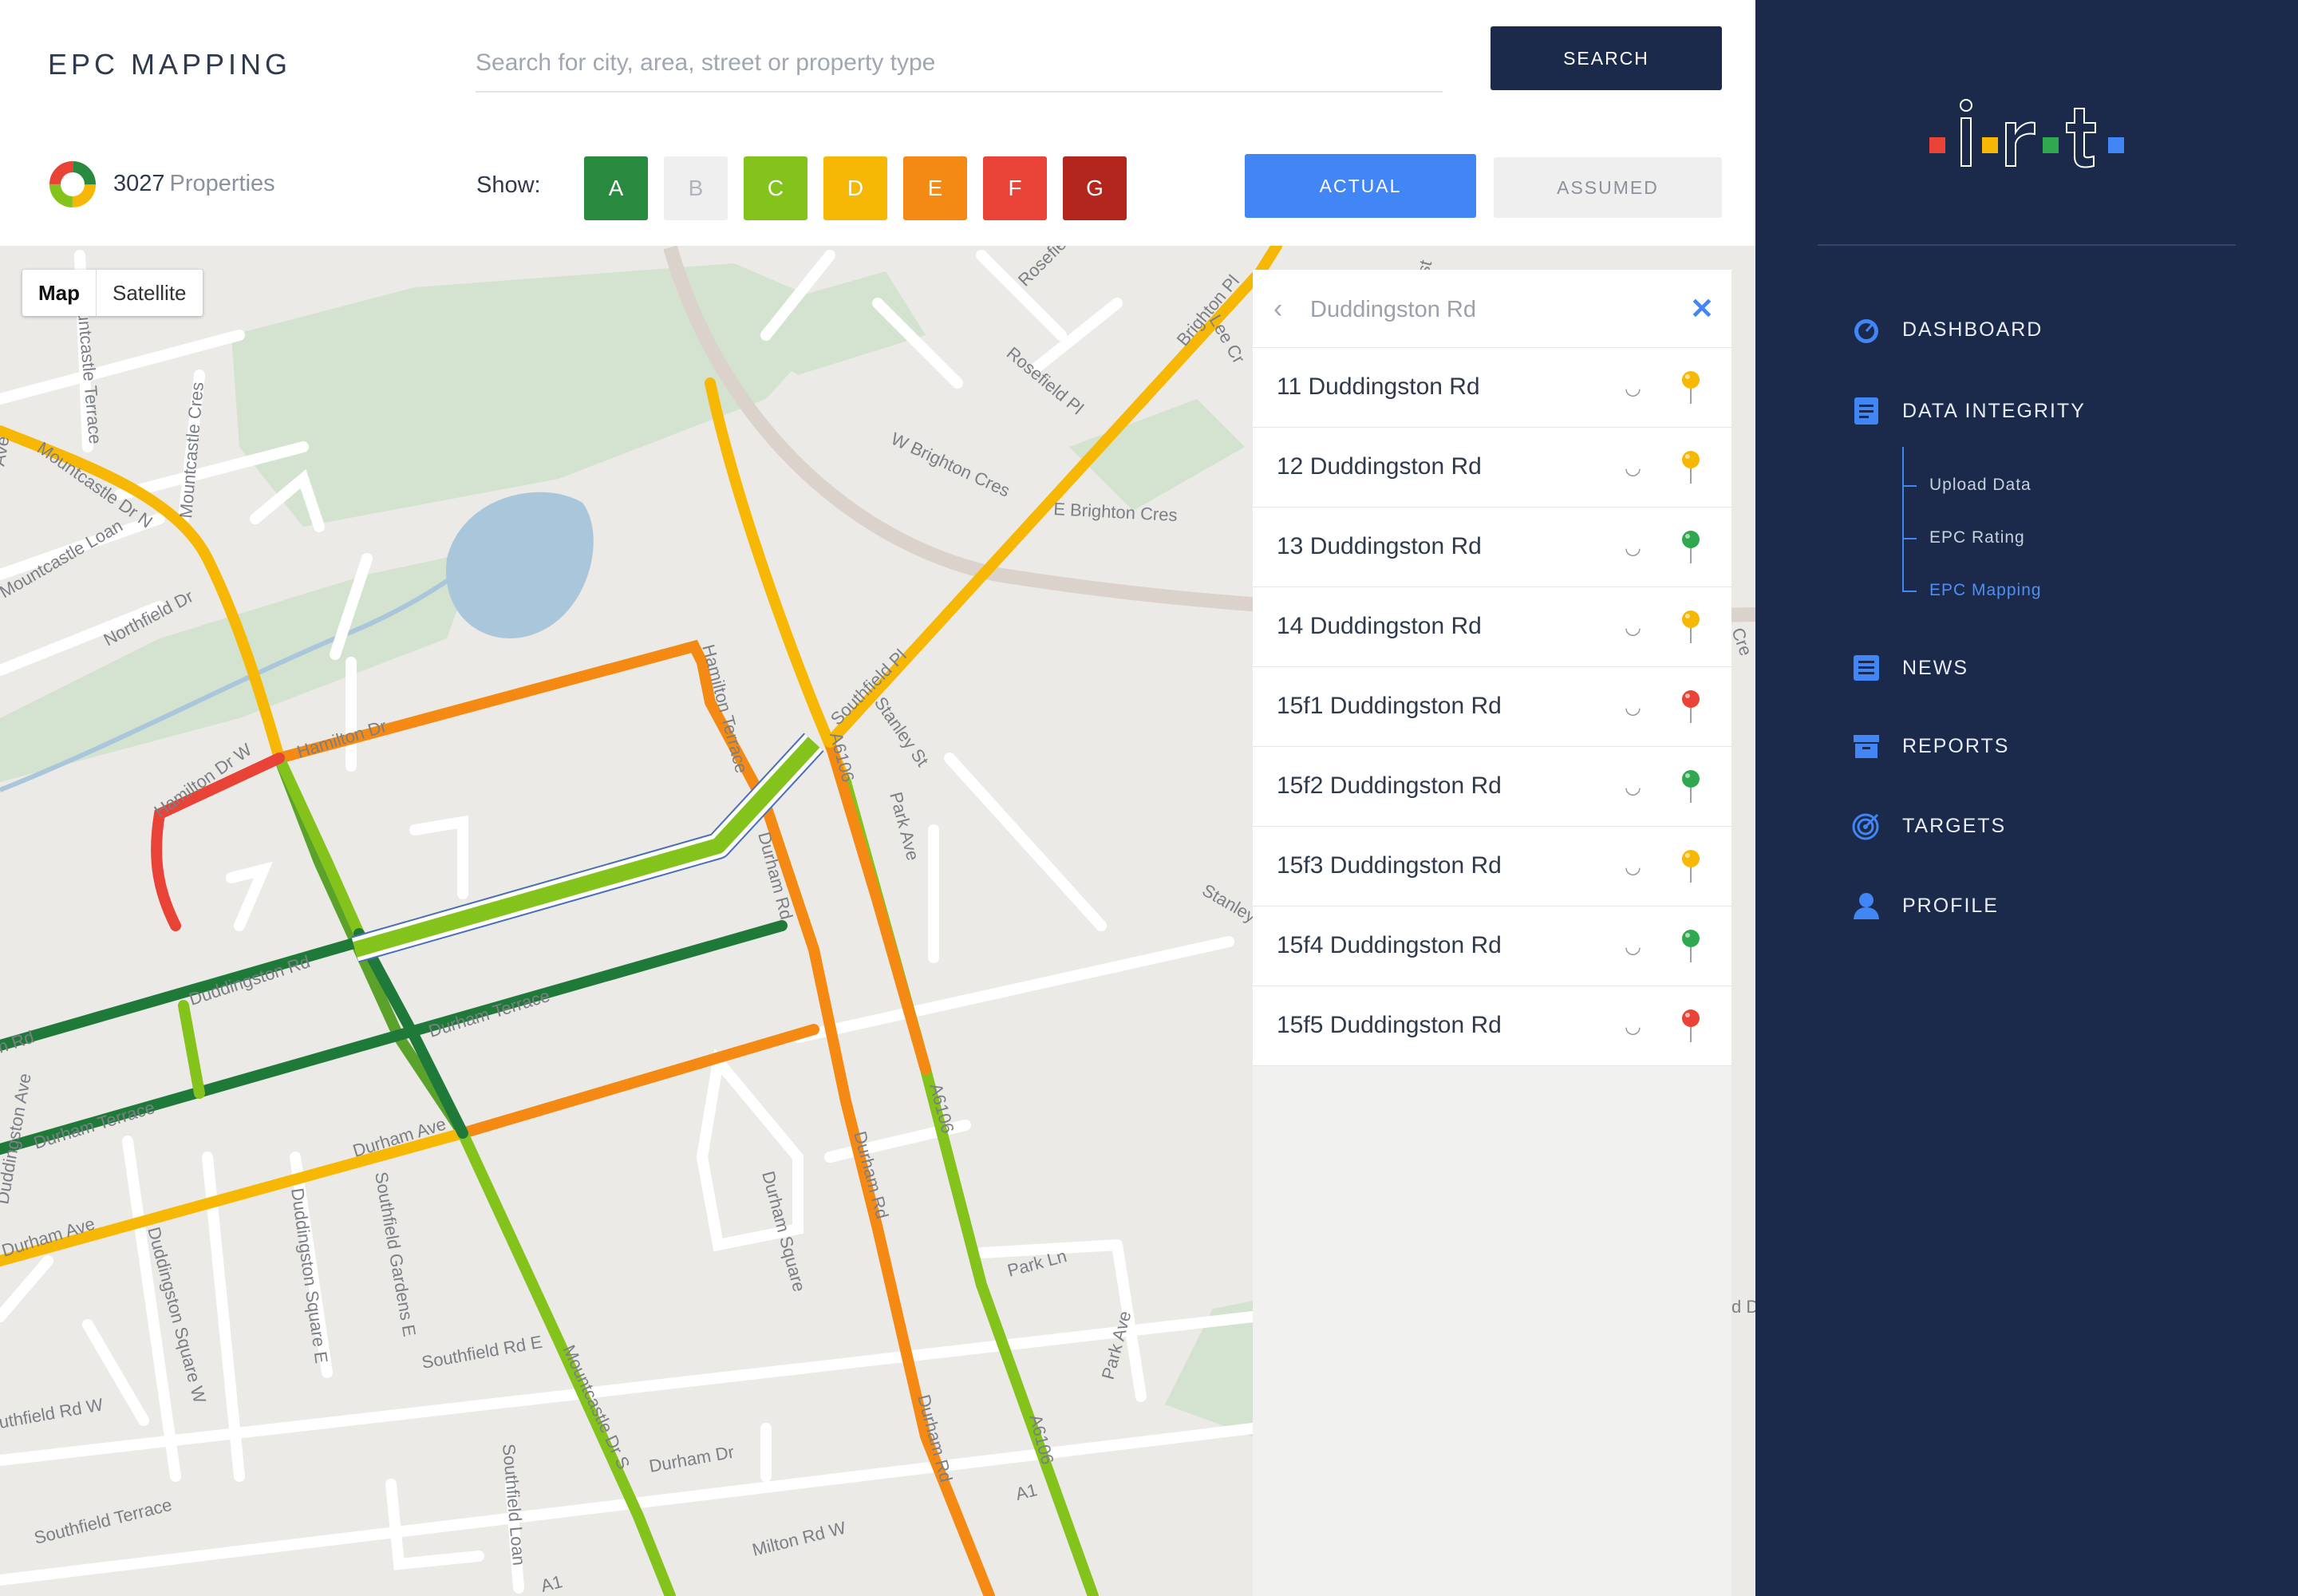 This screenshot has width=2298, height=1596. What do you see at coordinates (1380, 626) in the screenshot?
I see `result-address: 14 Duddingston Rd` at bounding box center [1380, 626].